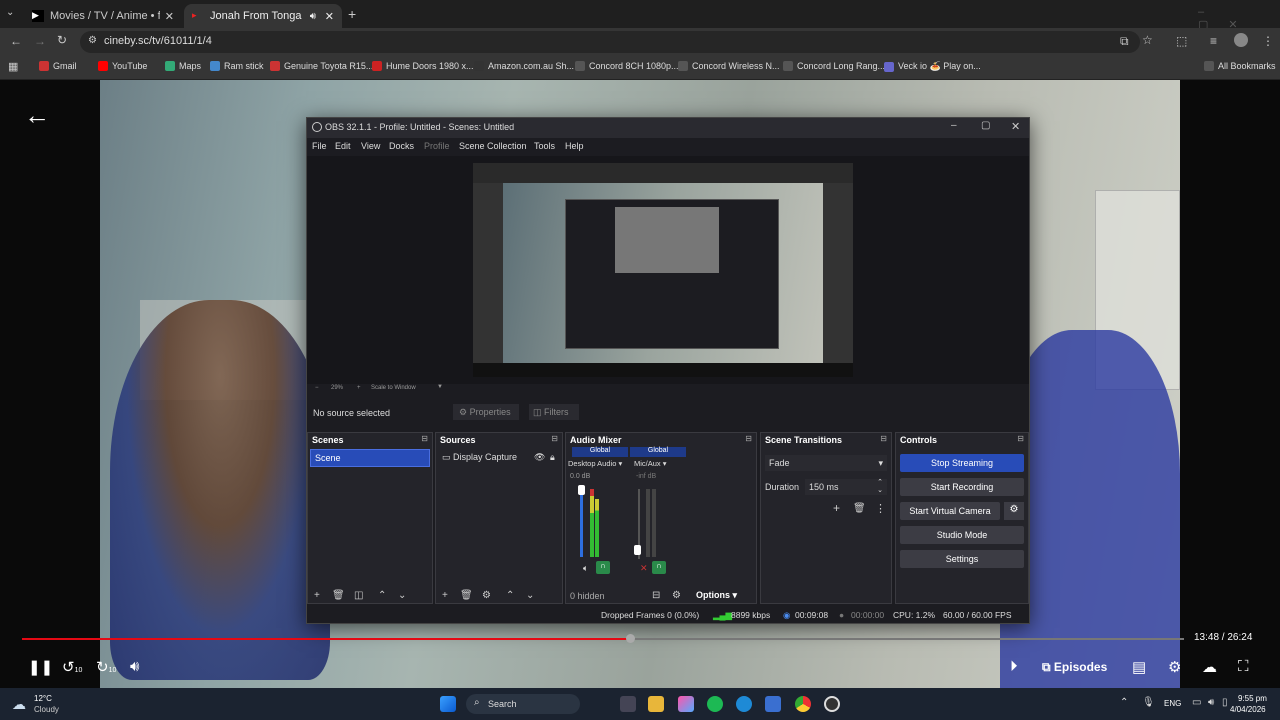 This screenshot has height=720, width=1280. I want to click on bookmark-item: Ram stick, so click(237, 66).